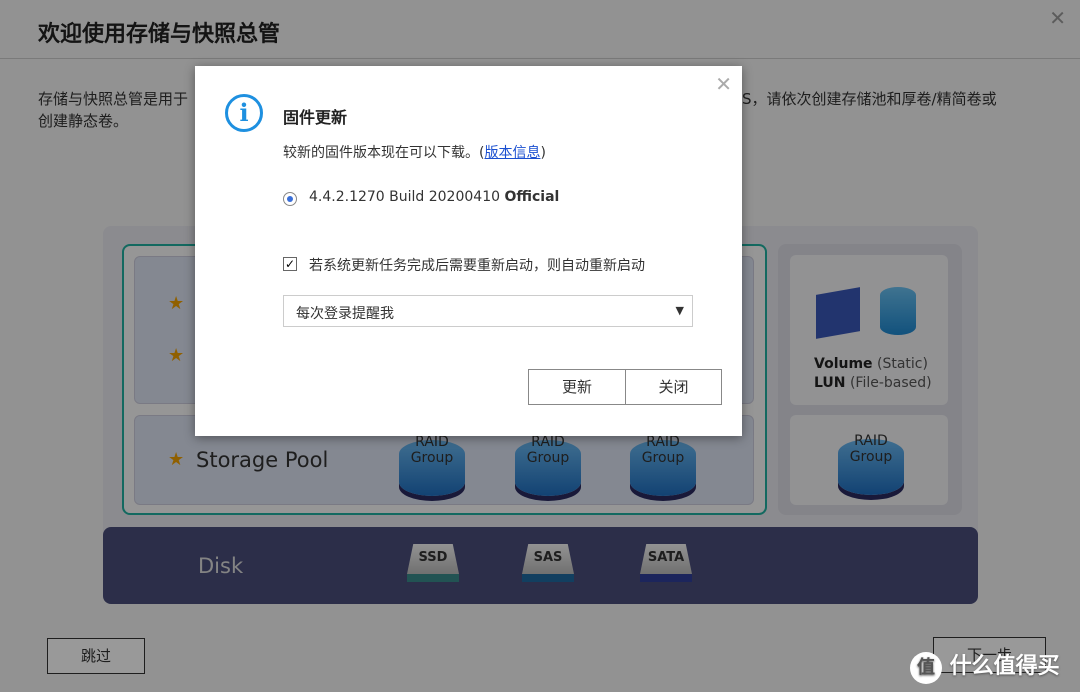 The width and height of the screenshot is (1080, 692). Describe the element at coordinates (512, 153) in the screenshot. I see `release-notes-link: 版本信息` at that location.